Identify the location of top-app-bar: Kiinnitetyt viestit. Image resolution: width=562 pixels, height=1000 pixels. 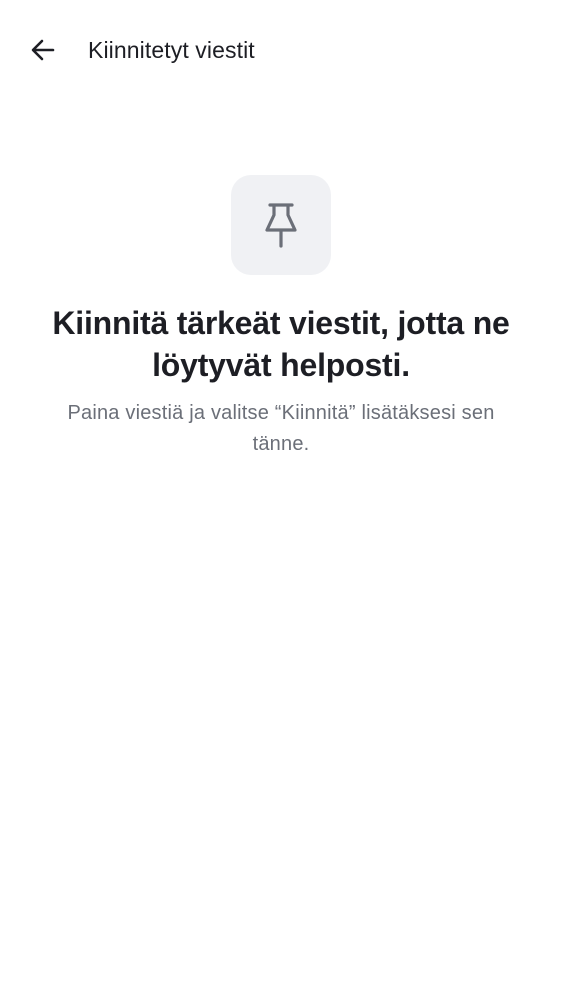
(281, 50).